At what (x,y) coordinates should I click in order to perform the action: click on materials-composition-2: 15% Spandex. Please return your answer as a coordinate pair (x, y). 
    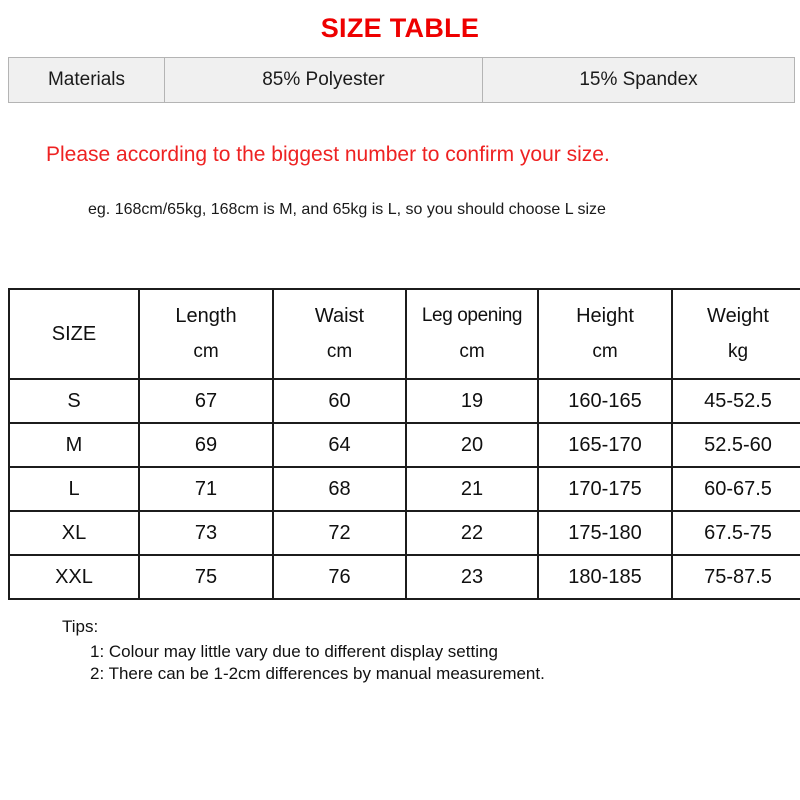
    Looking at the image, I should click on (638, 80).